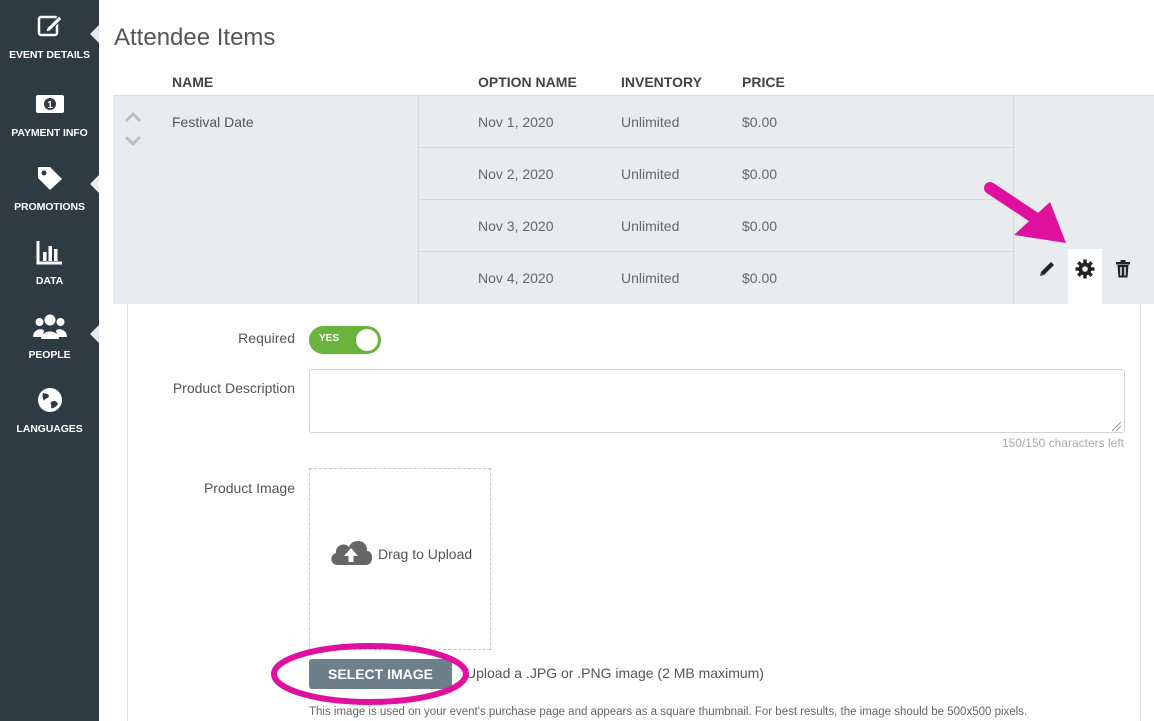 The width and height of the screenshot is (1154, 721). Describe the element at coordinates (233, 388) in the screenshot. I see `product-description-label: Product Description` at that location.